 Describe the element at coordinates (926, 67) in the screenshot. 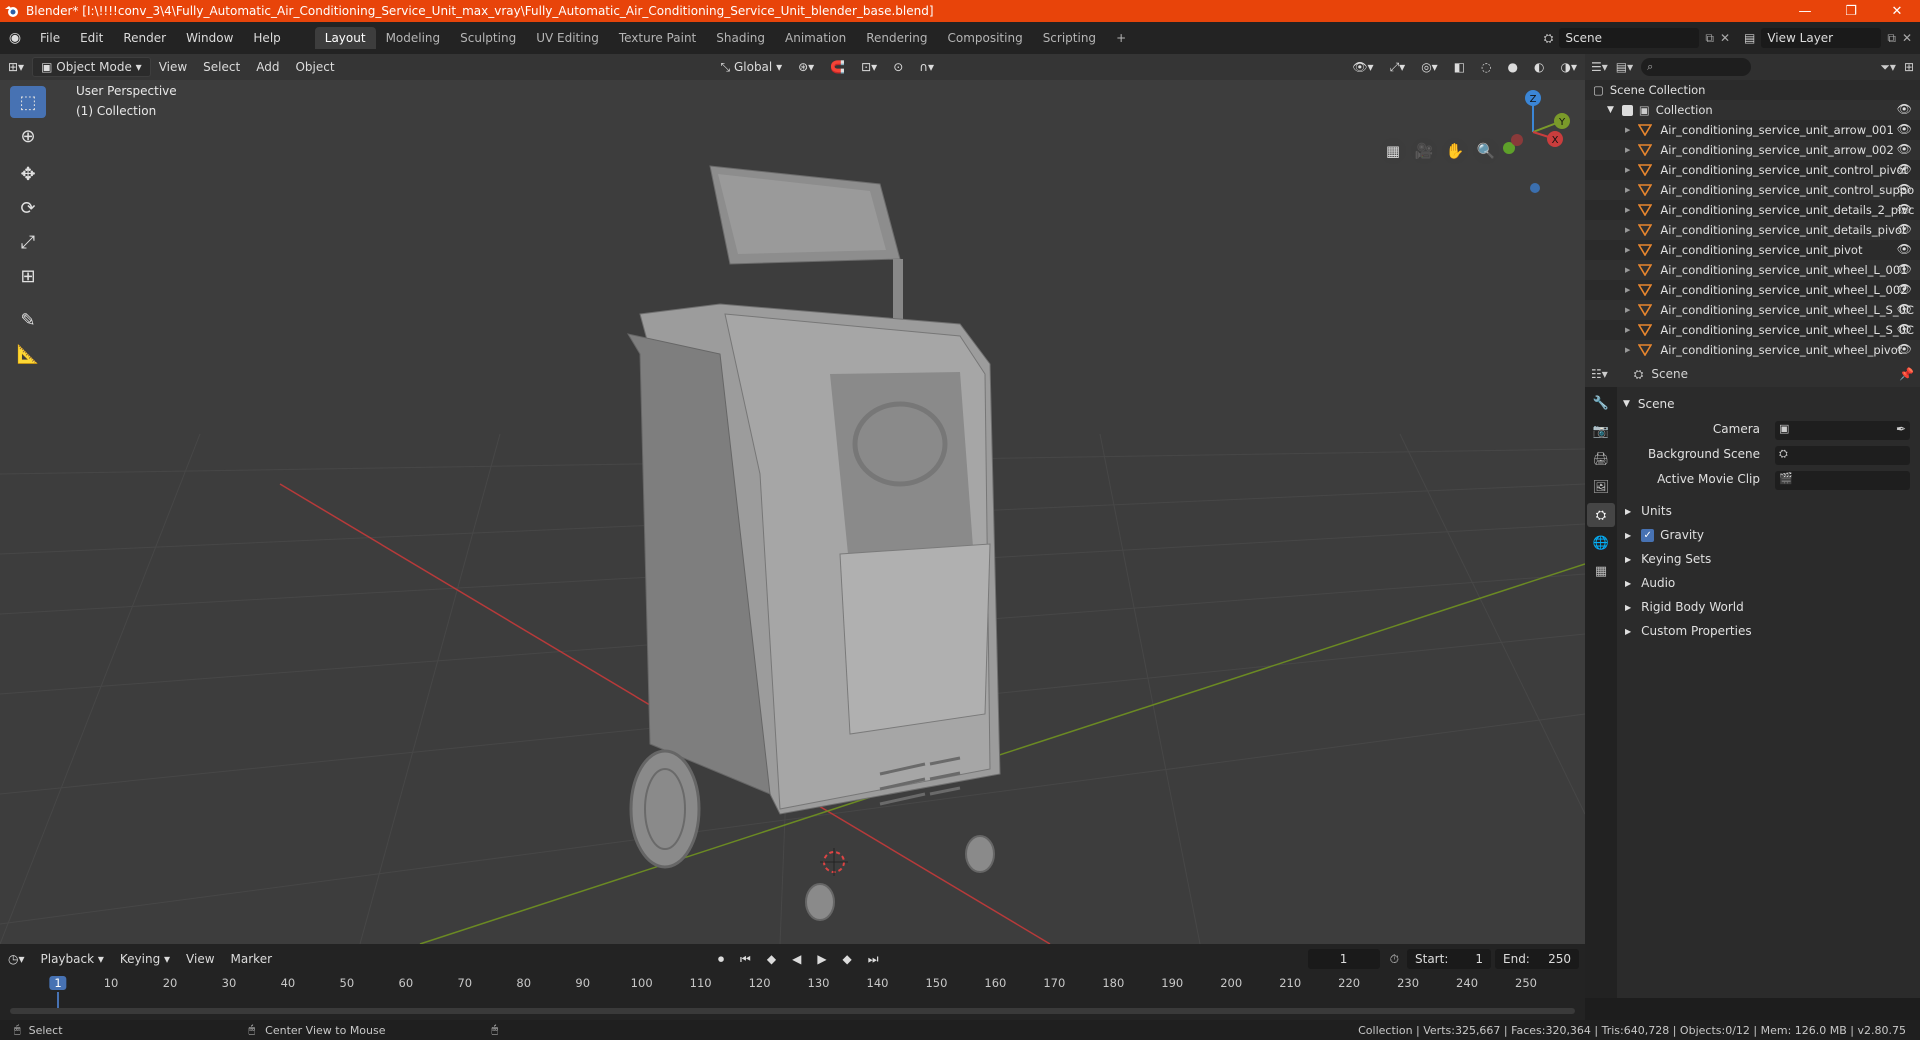

I see `falloff-icon: ∩▾` at that location.